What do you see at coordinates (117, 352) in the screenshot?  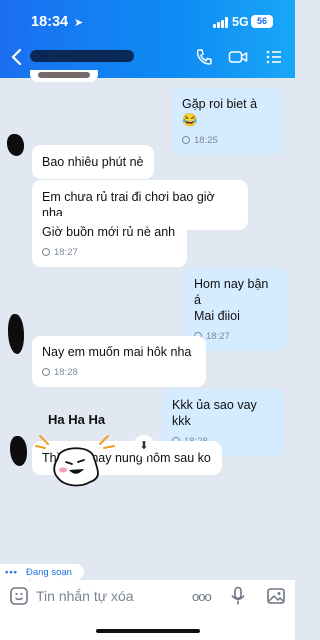 I see `message-text: Nay em muốn mai hôk nha` at bounding box center [117, 352].